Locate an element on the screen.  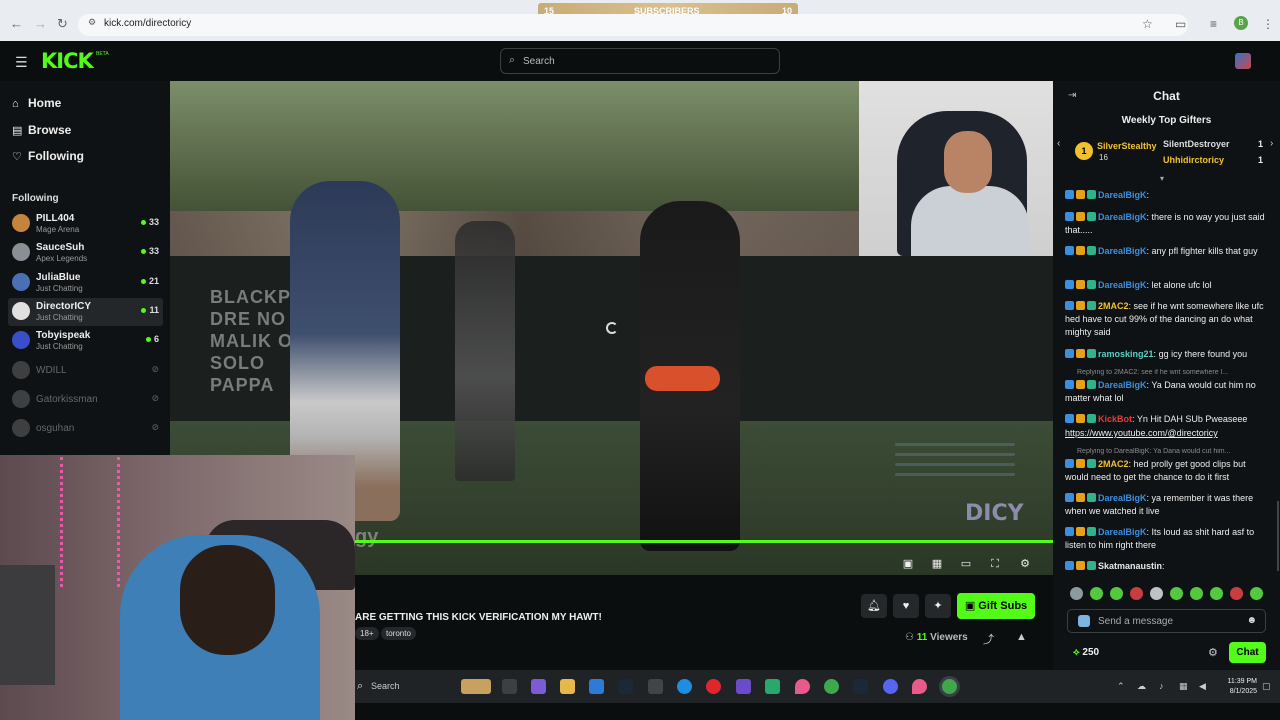
chat-input-box: ☻ is located at coordinates (1166, 621).